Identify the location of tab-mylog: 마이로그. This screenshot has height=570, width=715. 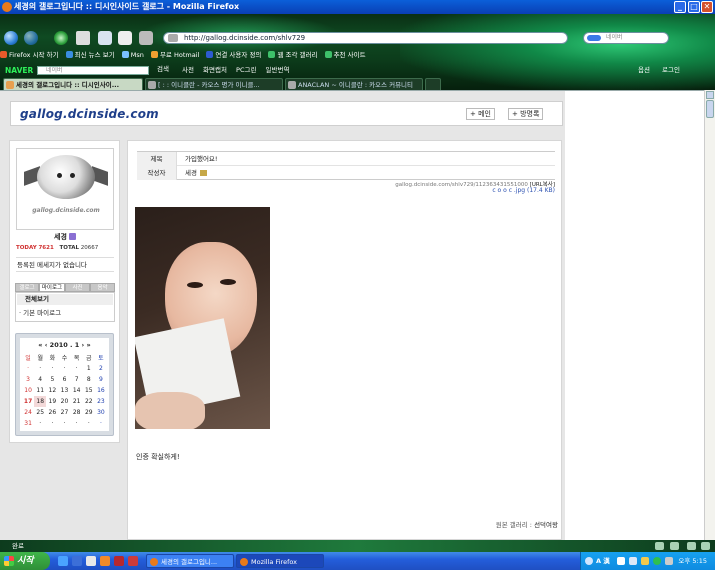
(52, 287).